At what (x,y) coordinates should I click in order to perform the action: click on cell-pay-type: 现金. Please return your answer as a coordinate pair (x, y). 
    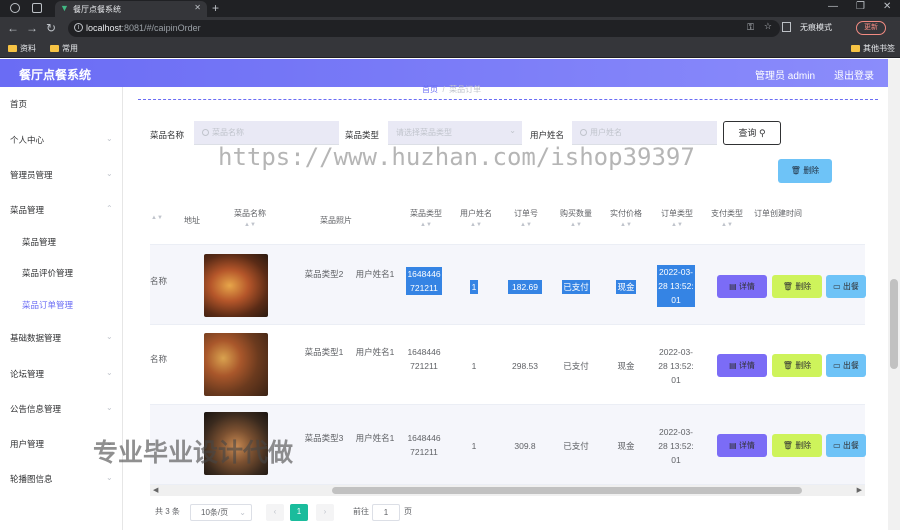
    Looking at the image, I should click on (626, 366).